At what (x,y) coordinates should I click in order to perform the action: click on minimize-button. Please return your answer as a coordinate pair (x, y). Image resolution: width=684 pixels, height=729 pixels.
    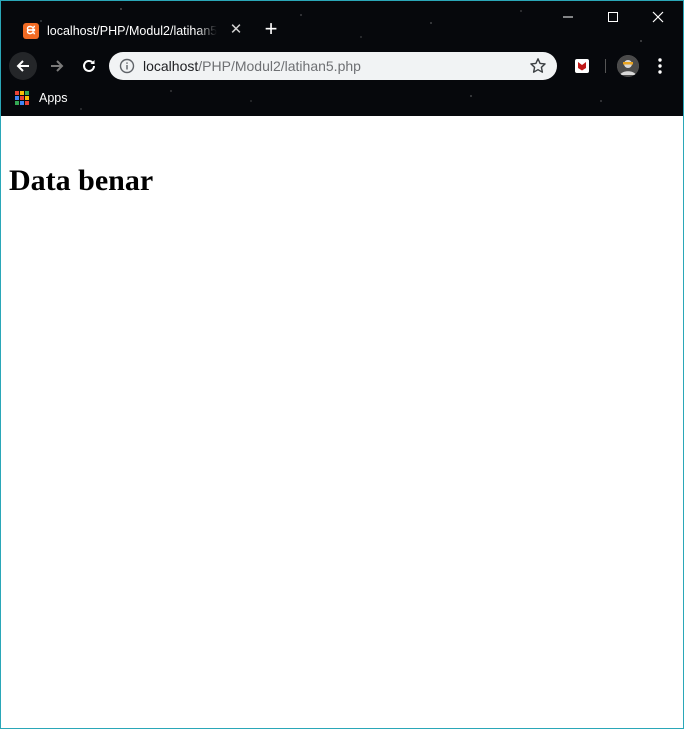
    Looking at the image, I should click on (568, 17).